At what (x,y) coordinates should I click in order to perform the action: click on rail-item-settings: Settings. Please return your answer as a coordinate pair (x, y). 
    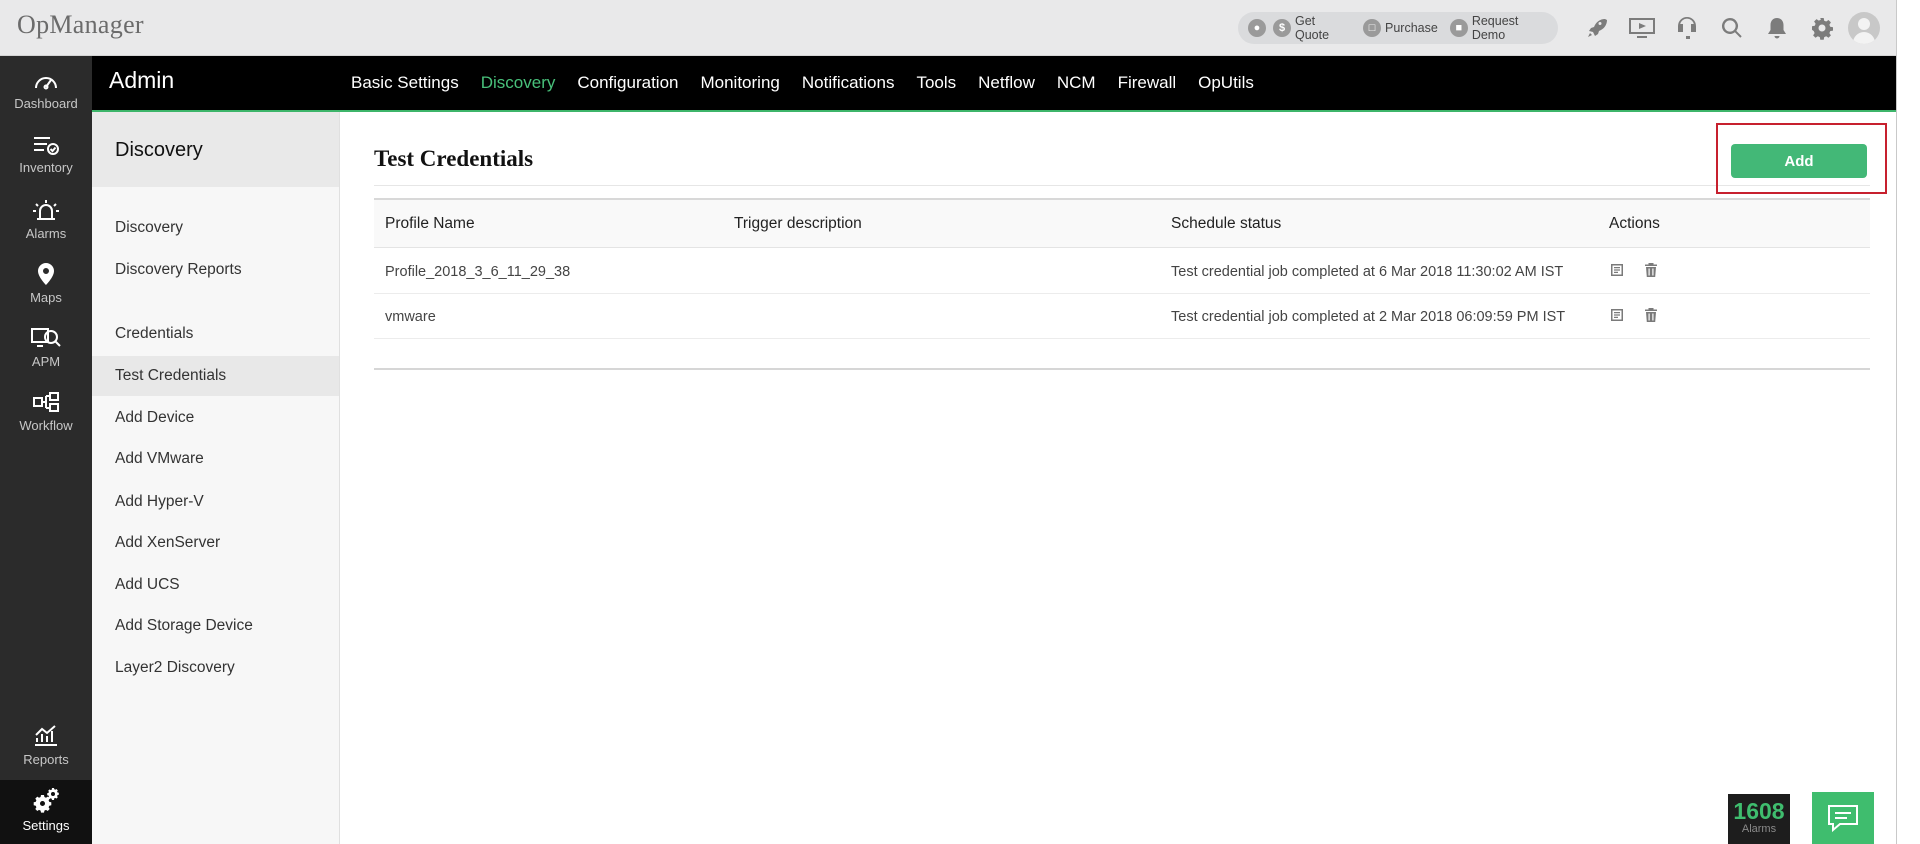
    Looking at the image, I should click on (46, 812).